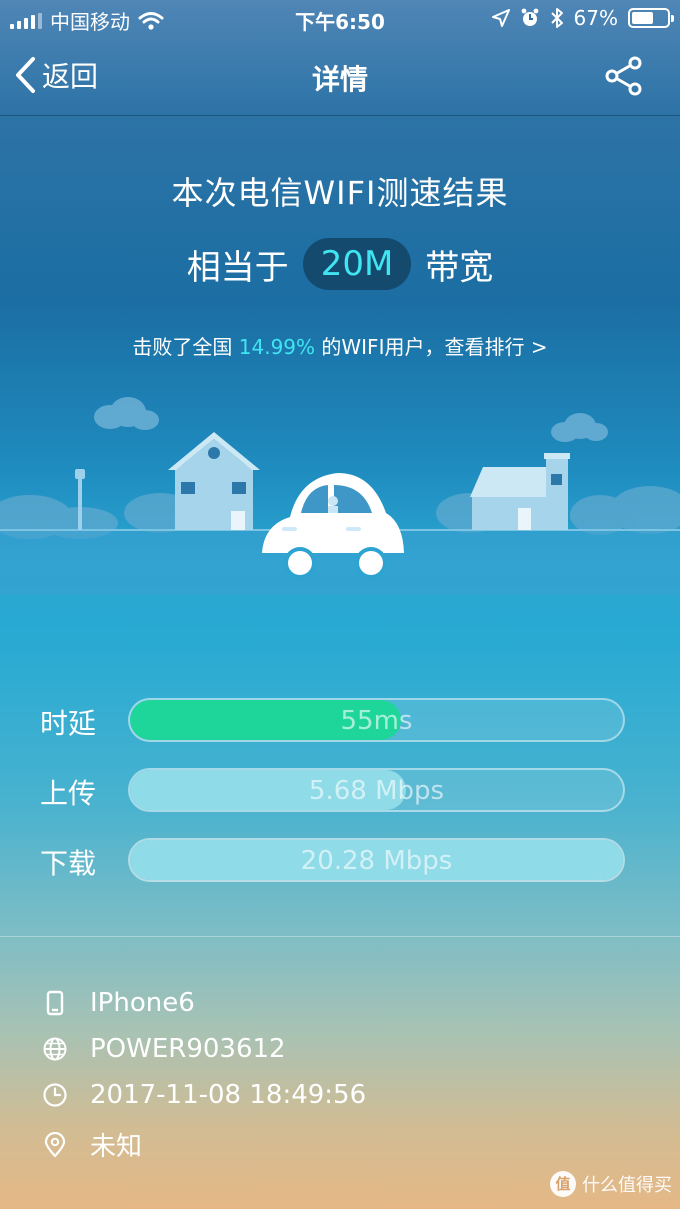  I want to click on clock-icon, so click(55, 1095).